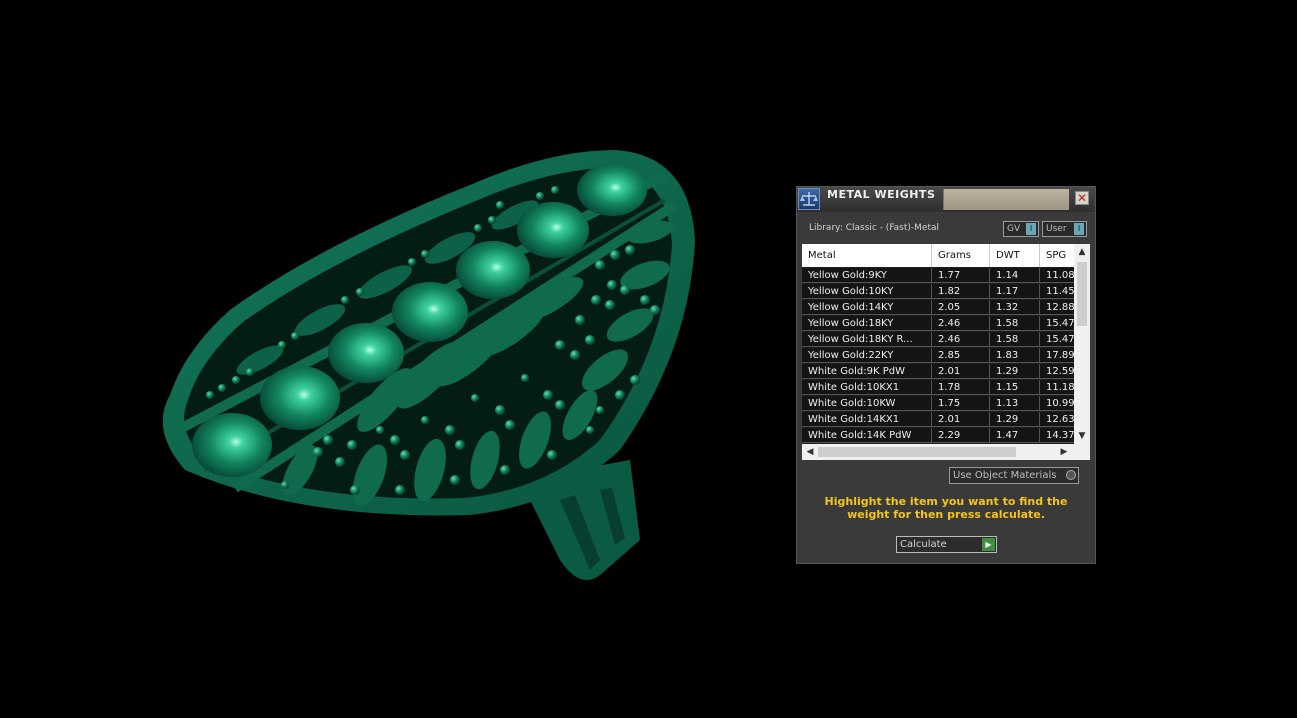 This screenshot has height=718, width=1297. I want to click on spg-cell: 17.89, so click(1057, 355).